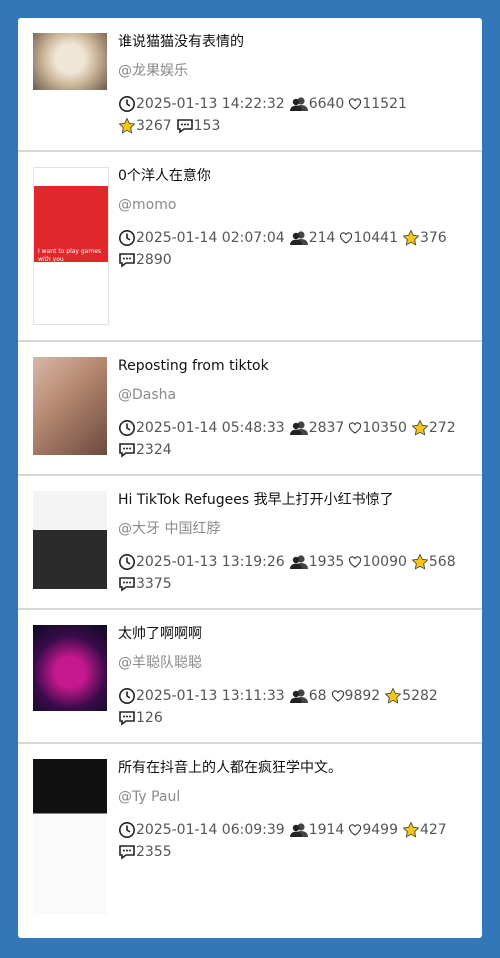  I want to click on post-stars: 3267, so click(145, 126).